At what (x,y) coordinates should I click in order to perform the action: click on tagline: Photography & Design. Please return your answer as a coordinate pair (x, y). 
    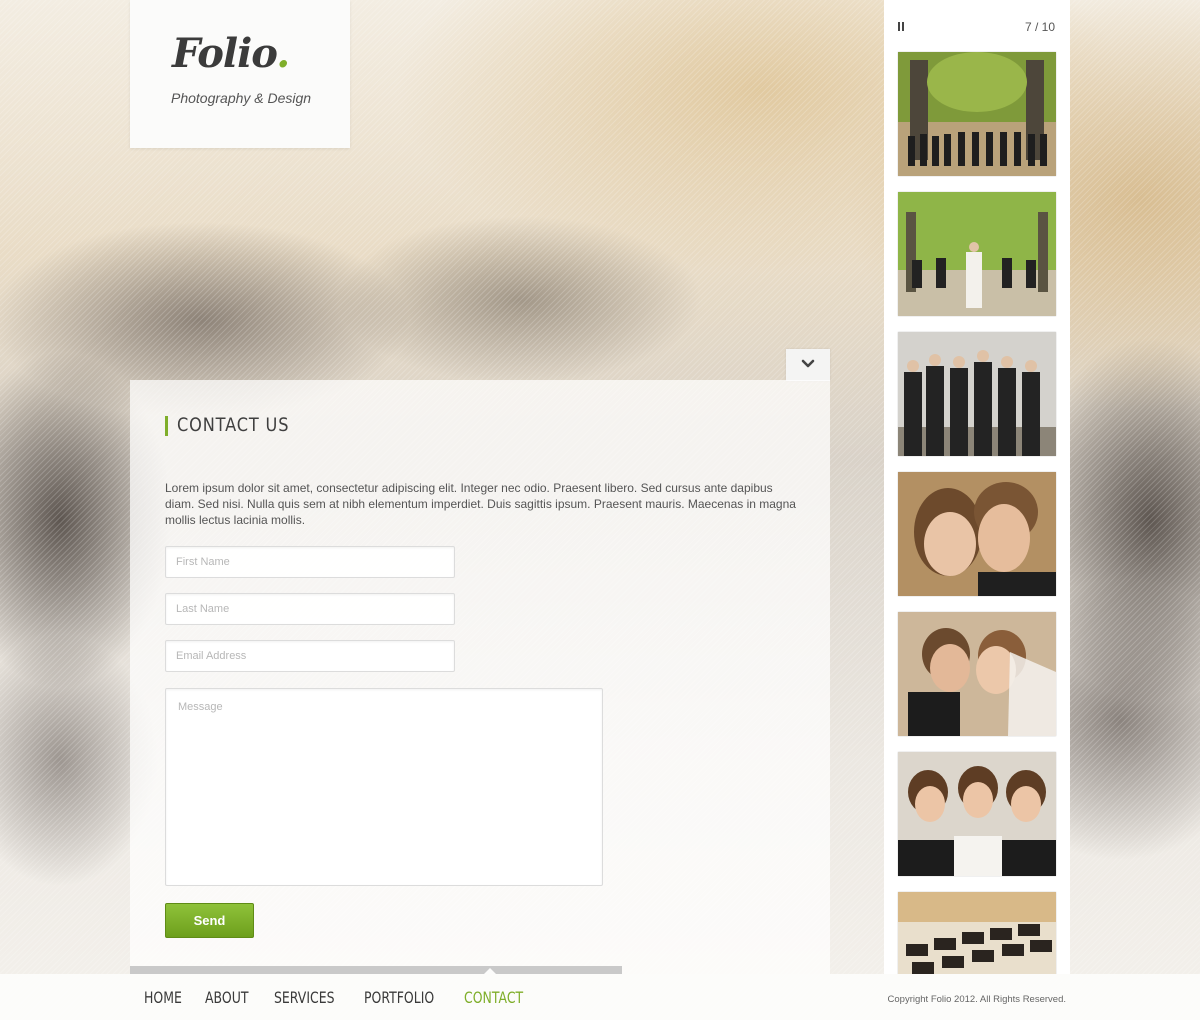
    Looking at the image, I should click on (241, 98).